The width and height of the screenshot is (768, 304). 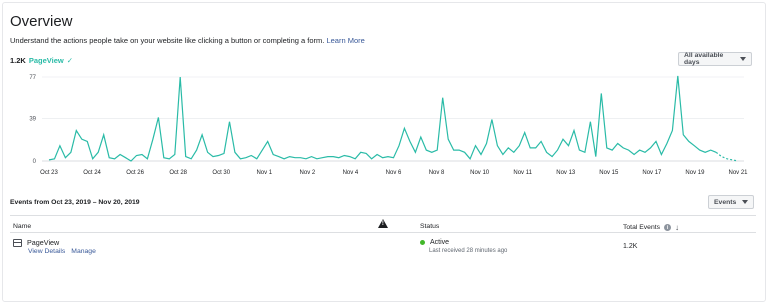 I want to click on date-range-label: All available days, so click(x=704, y=59).